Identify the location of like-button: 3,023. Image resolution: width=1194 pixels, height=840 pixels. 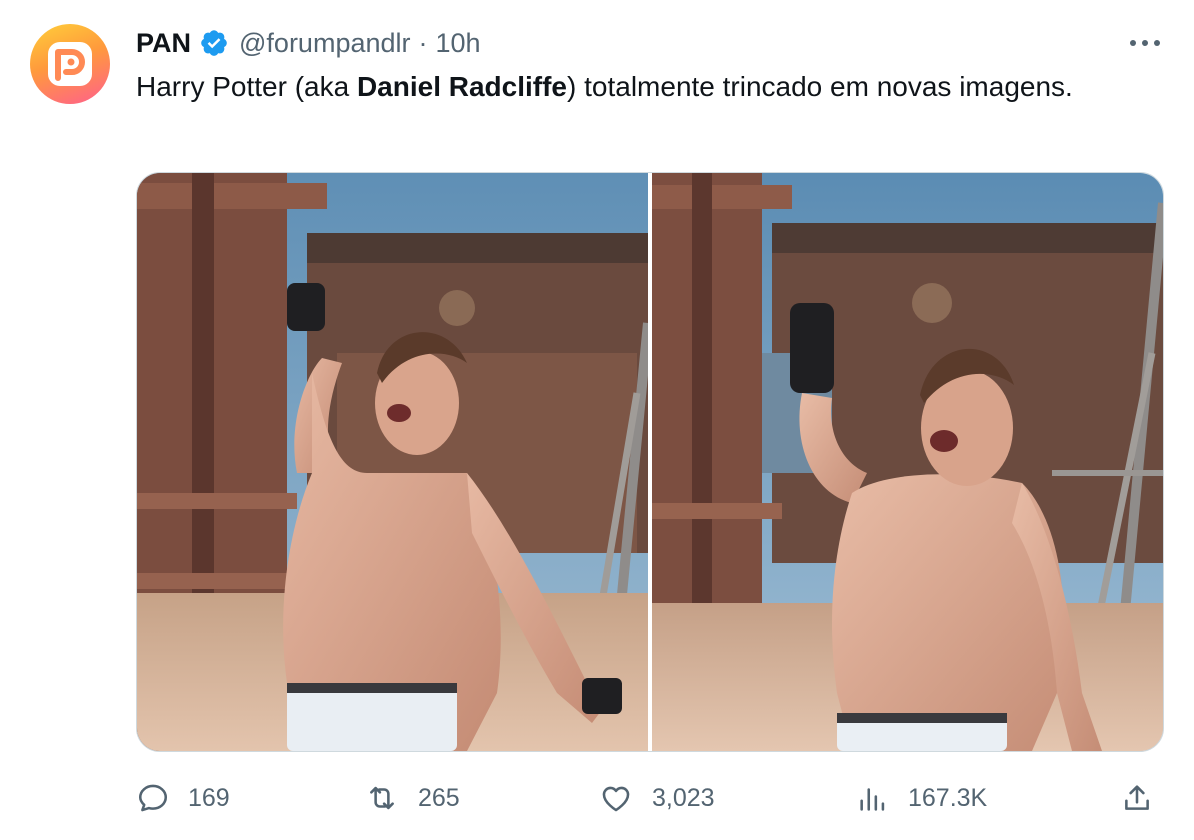
(656, 798).